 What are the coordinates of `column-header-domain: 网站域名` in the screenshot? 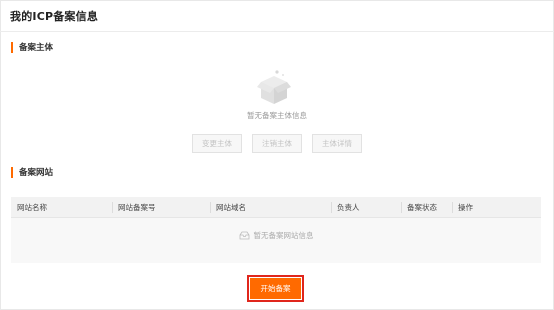 It's located at (231, 207).